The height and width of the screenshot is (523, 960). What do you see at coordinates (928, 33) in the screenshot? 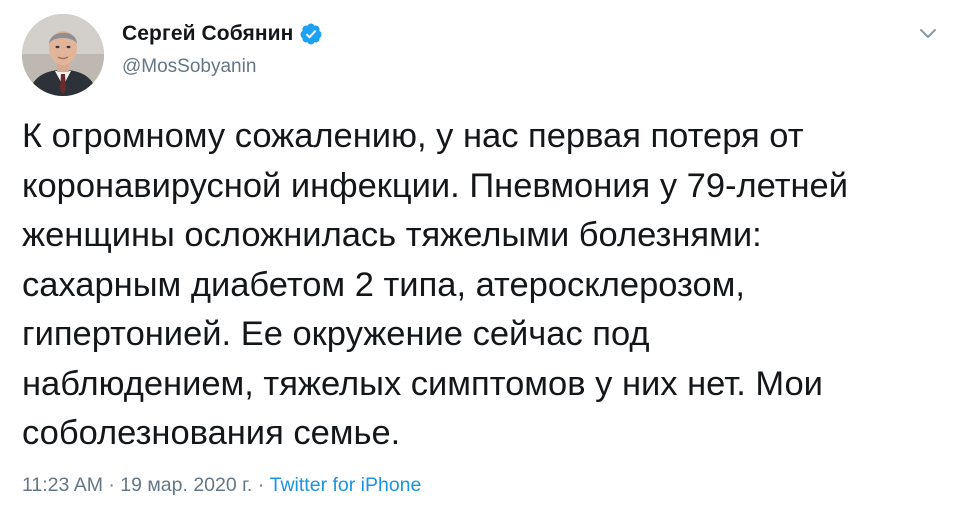
I see `chevron-down-icon` at bounding box center [928, 33].